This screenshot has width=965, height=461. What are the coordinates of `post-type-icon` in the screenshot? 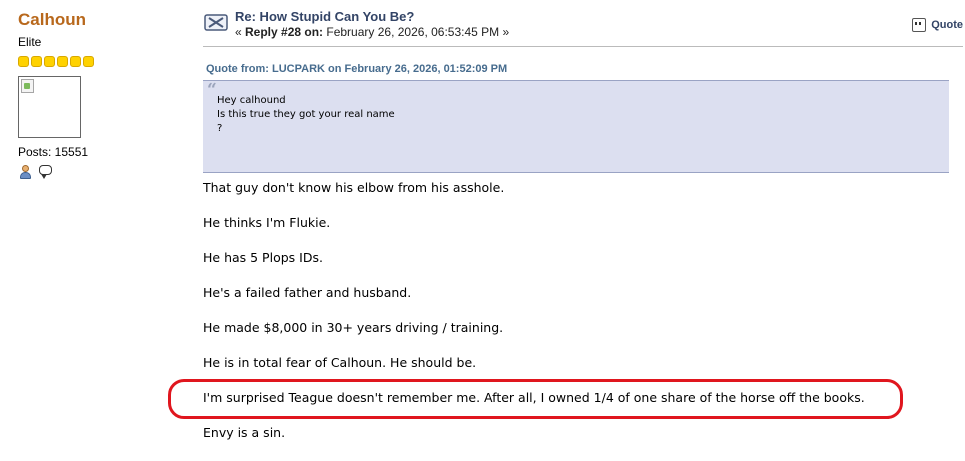 It's located at (216, 22).